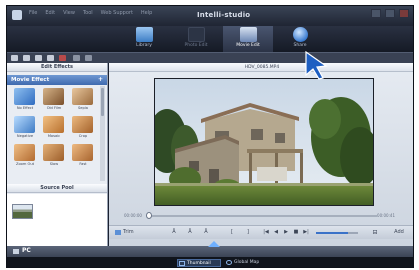  I want to click on computer-icon, so click(16, 251).